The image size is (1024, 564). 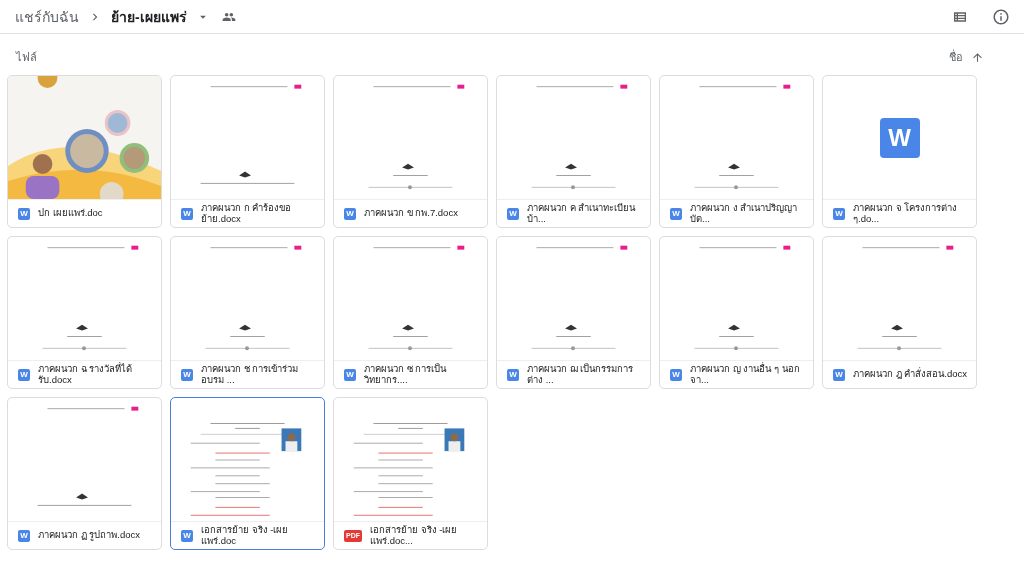 I want to click on file-card: W ปก เผยแพร่.doc, so click(x=84, y=151).